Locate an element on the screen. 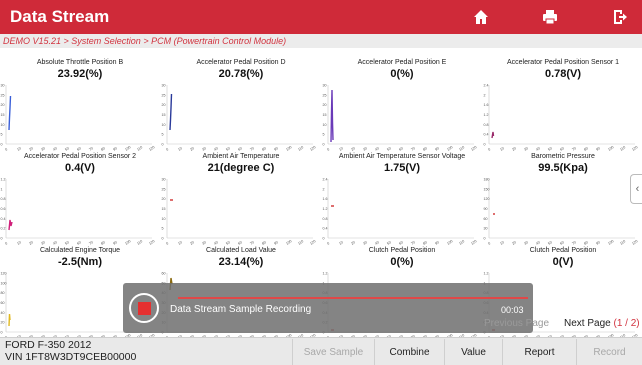 This screenshot has width=642, height=365. next-page-link: Next Page (1 / 2) is located at coordinates (602, 323).